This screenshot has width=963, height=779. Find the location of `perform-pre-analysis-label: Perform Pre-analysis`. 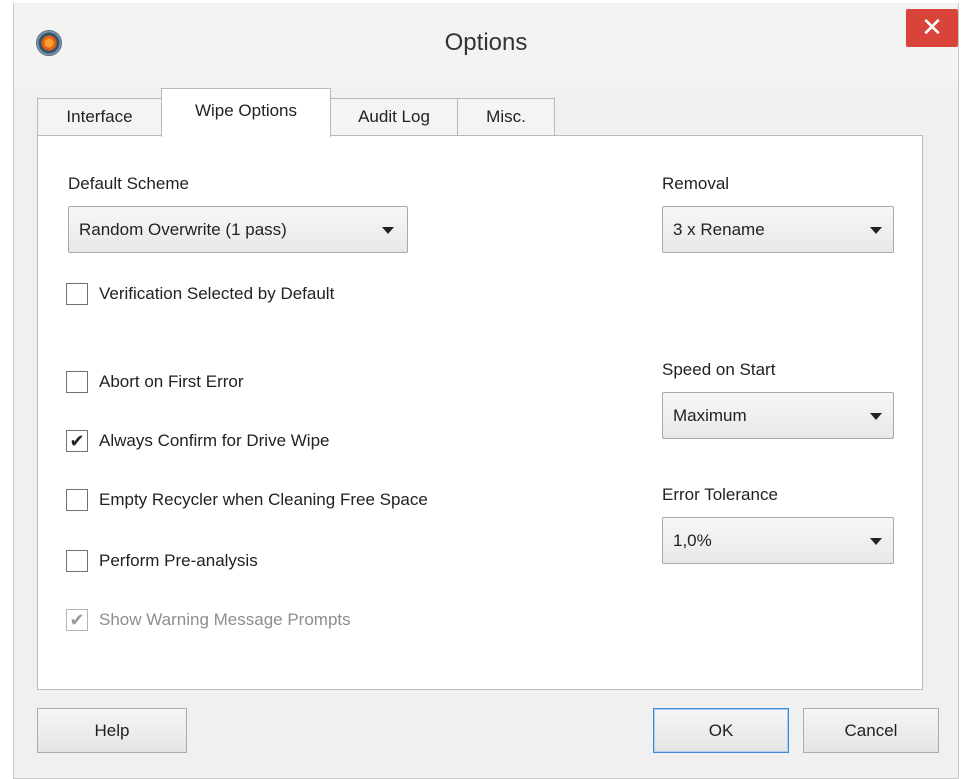

perform-pre-analysis-label: Perform Pre-analysis is located at coordinates (178, 560).